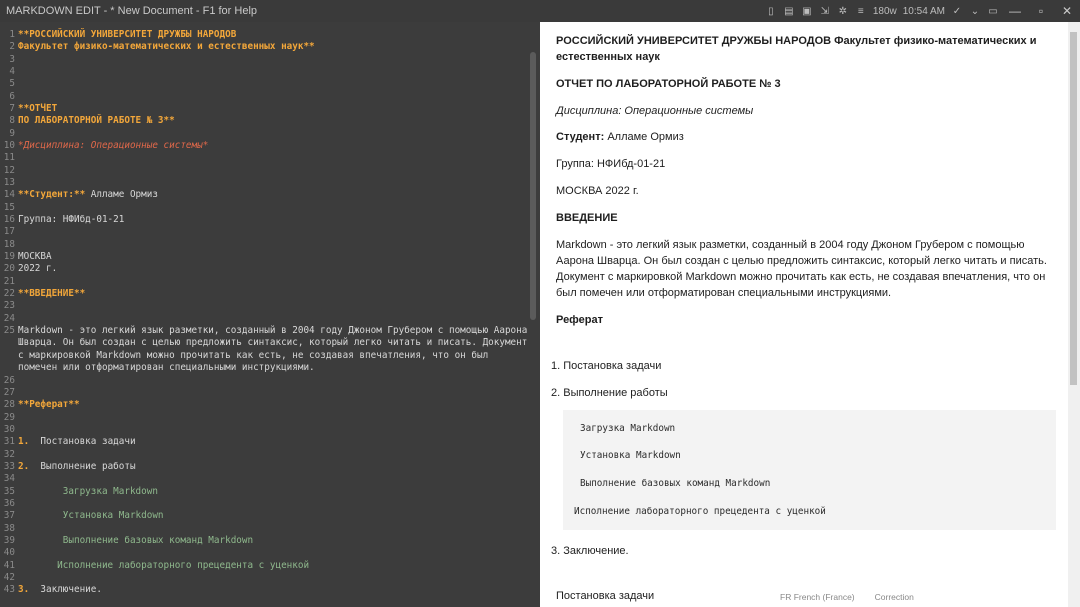 This screenshot has height=607, width=1080. I want to click on line-number: 34, so click(9, 479).